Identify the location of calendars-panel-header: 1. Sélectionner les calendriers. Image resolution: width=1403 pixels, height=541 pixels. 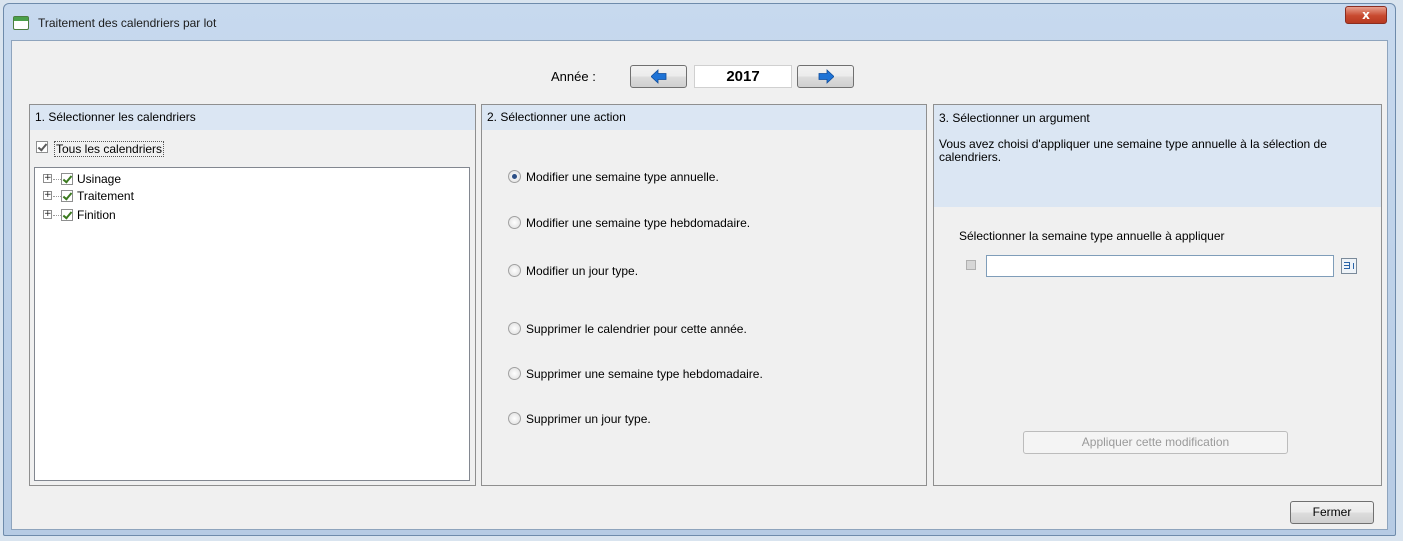
(252, 117).